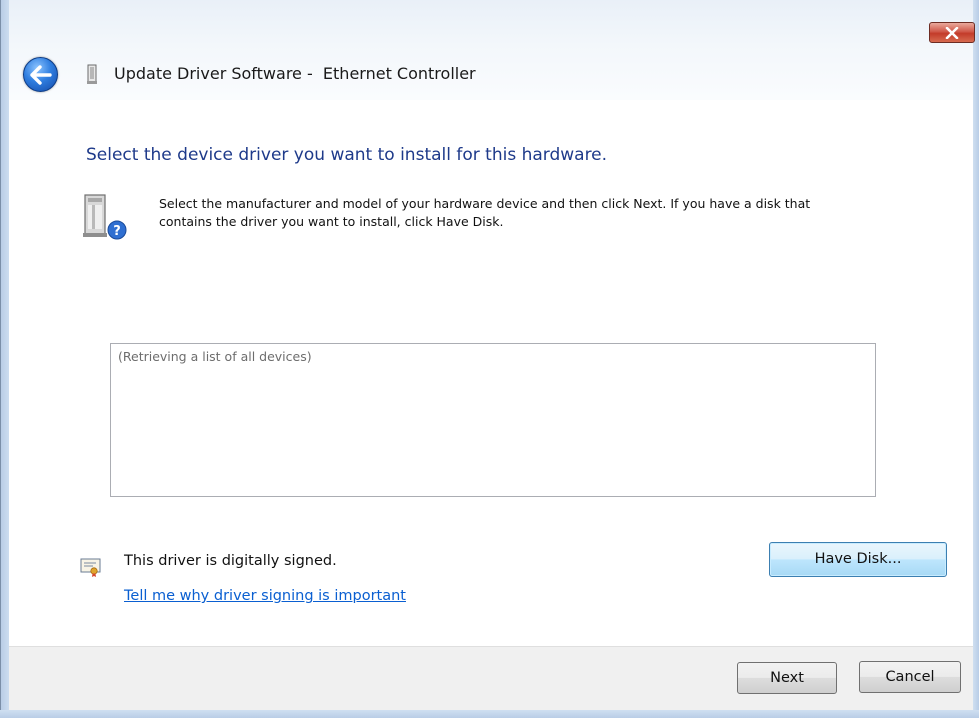  Describe the element at coordinates (90, 567) in the screenshot. I see `certificate-icon` at that location.